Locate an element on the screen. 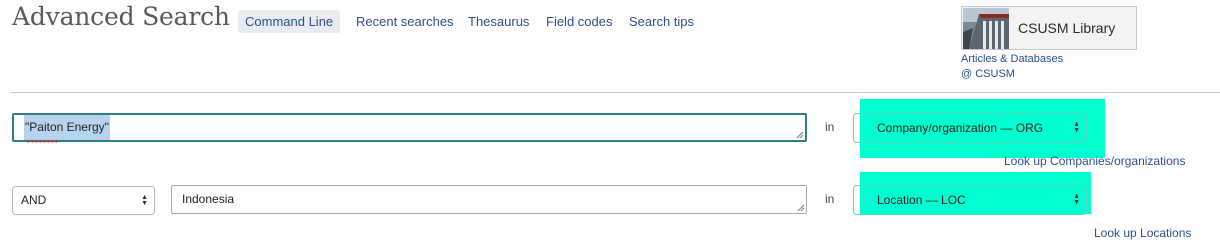 Image resolution: width=1220 pixels, height=242 pixels. page-title: Advanced Search is located at coordinates (121, 16).